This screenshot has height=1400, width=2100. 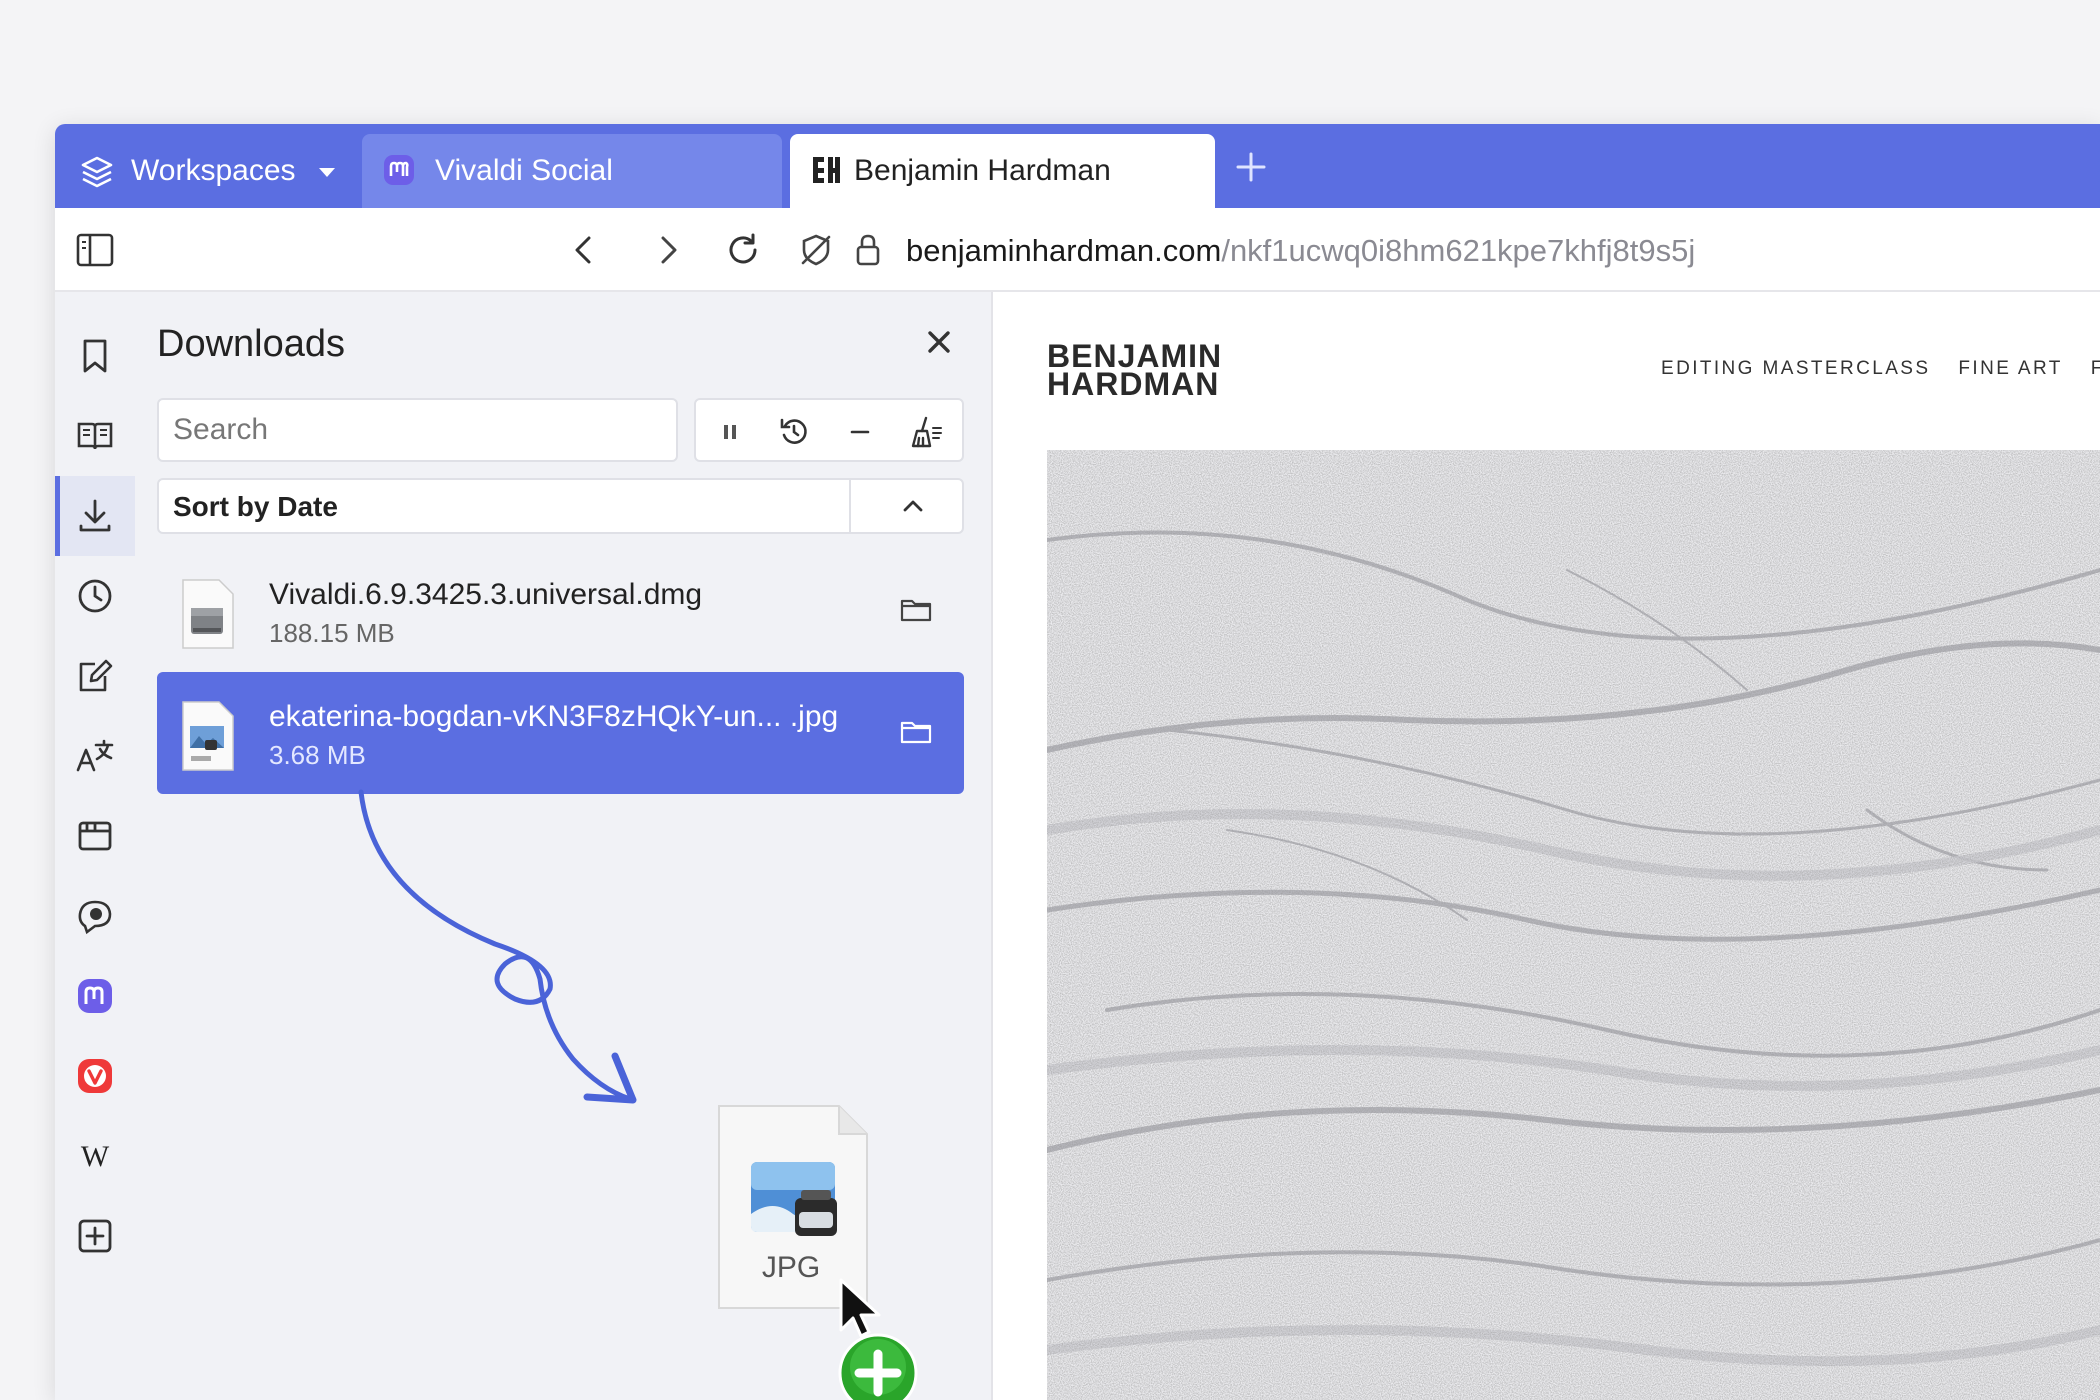 I want to click on lock-icon, so click(x=868, y=250).